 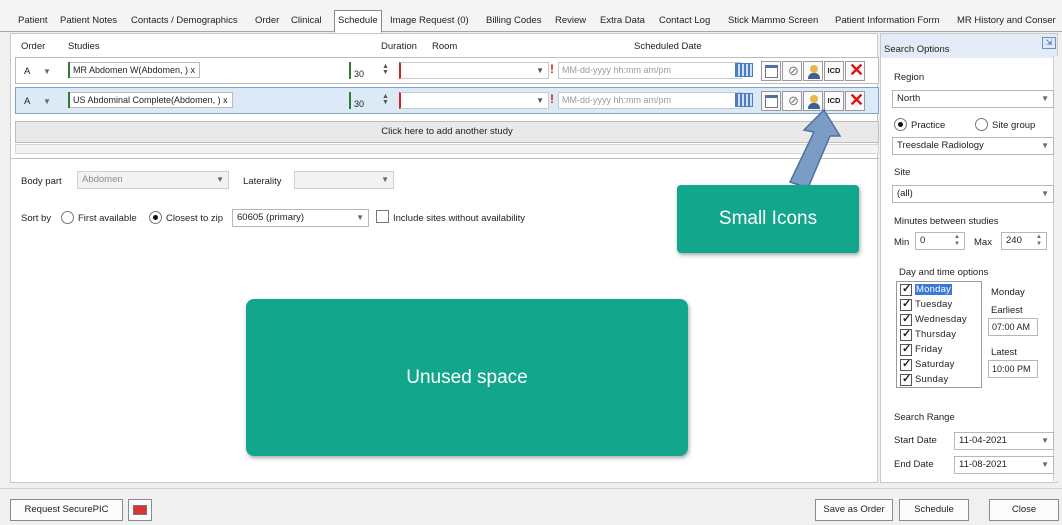 What do you see at coordinates (973, 194) in the screenshot?
I see `site-select: (all) ▼` at bounding box center [973, 194].